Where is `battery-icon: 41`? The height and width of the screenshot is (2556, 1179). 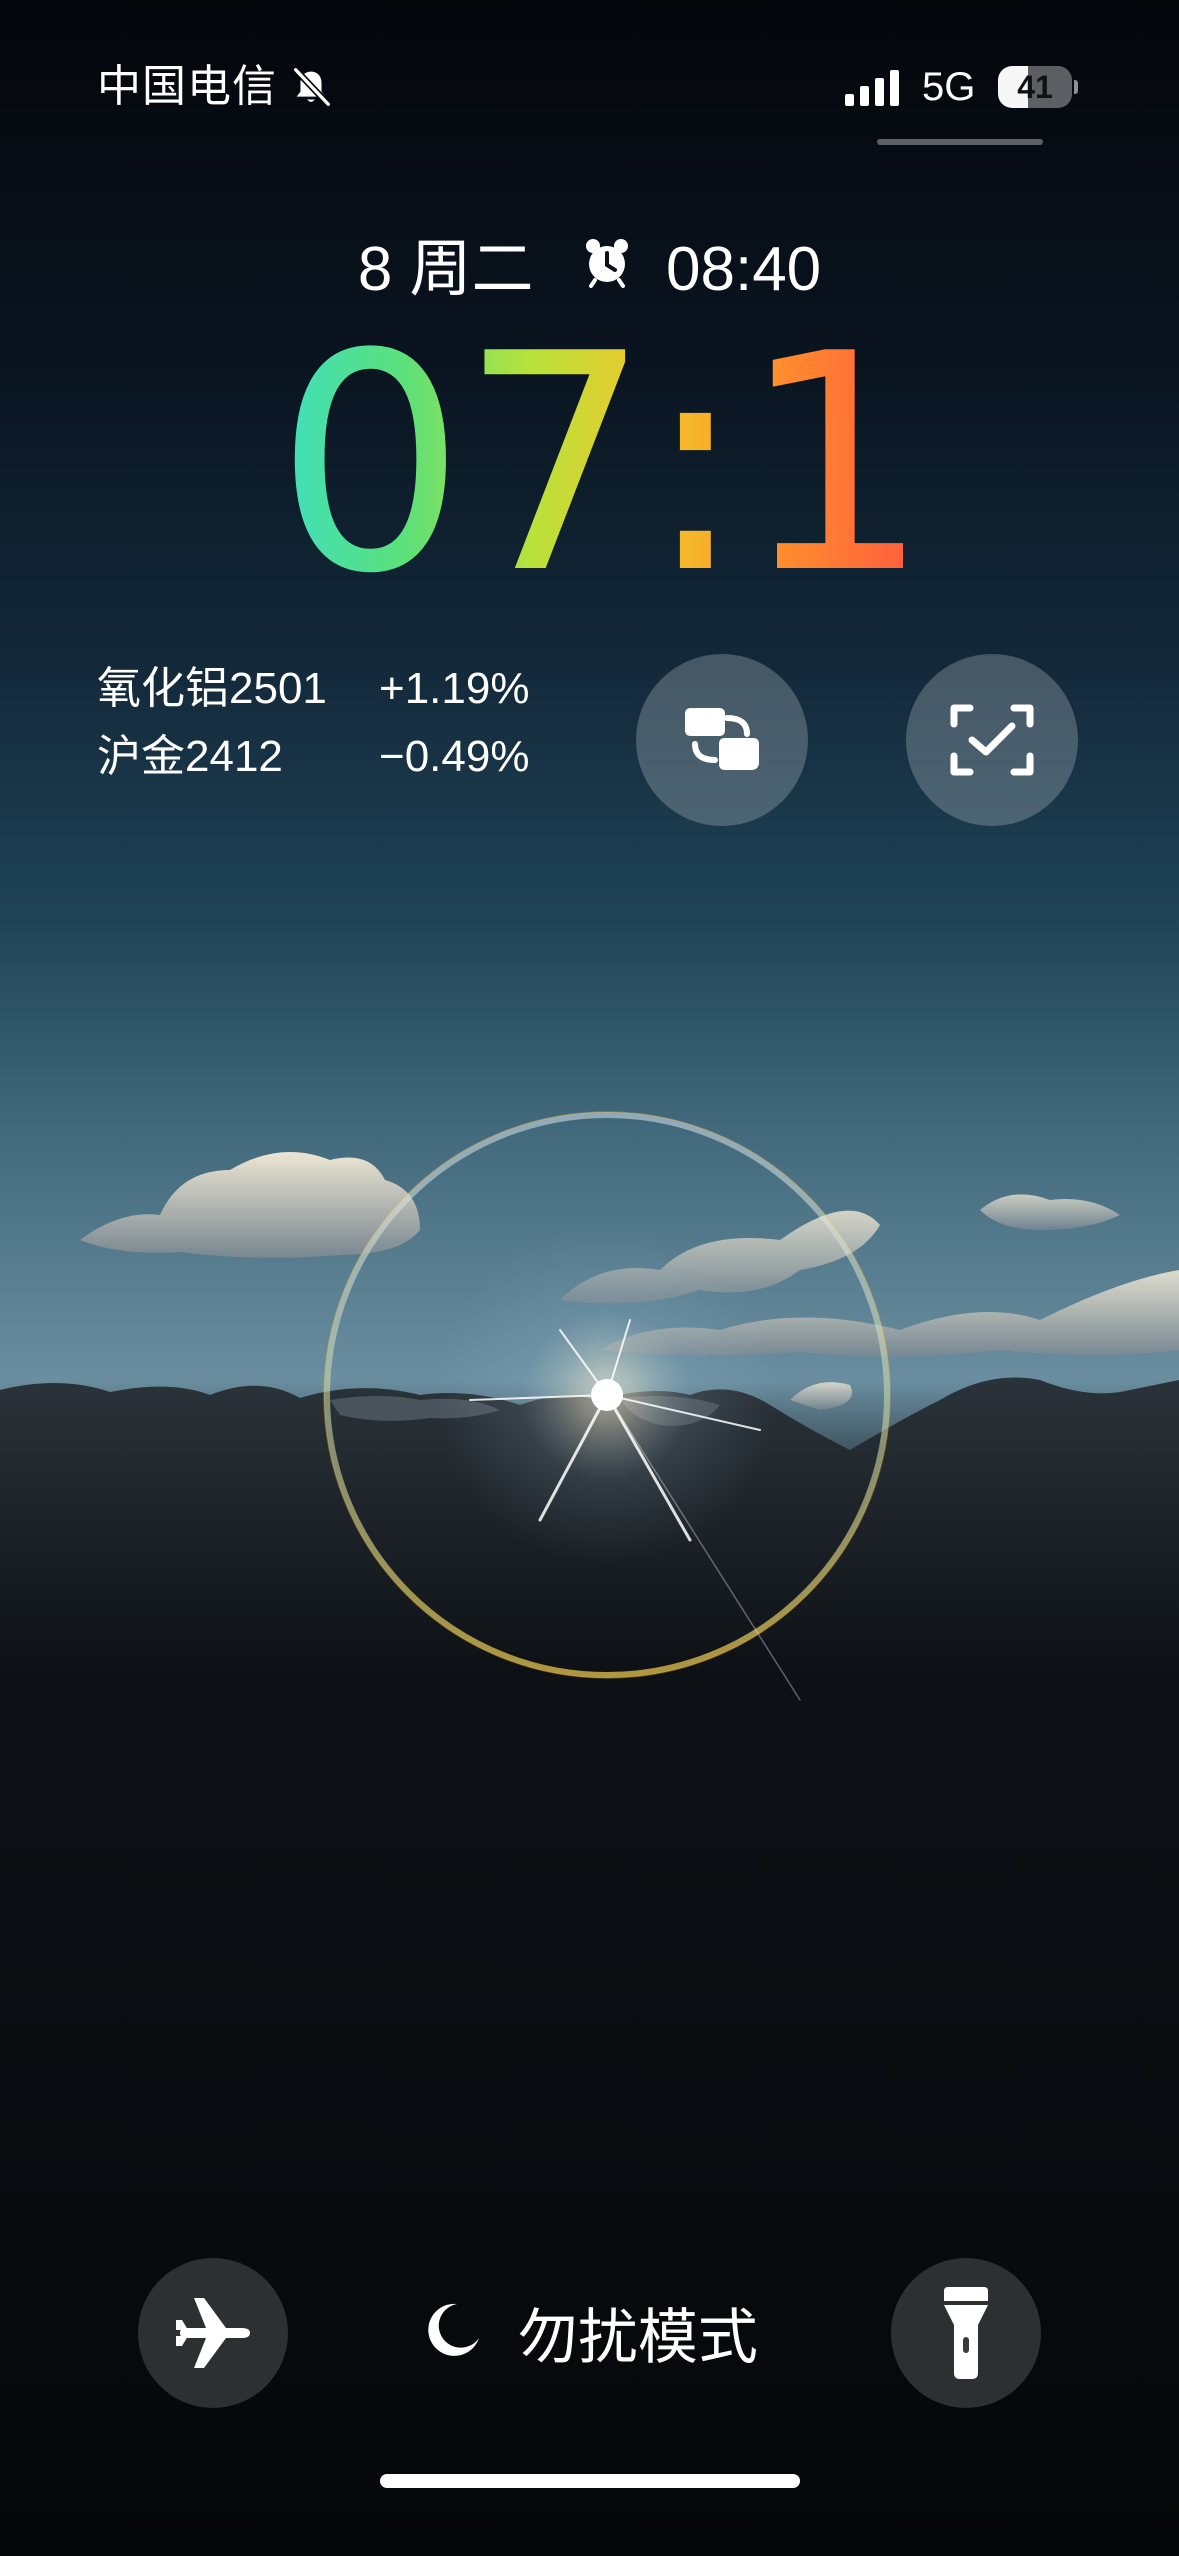 battery-icon: 41 is located at coordinates (1038, 87).